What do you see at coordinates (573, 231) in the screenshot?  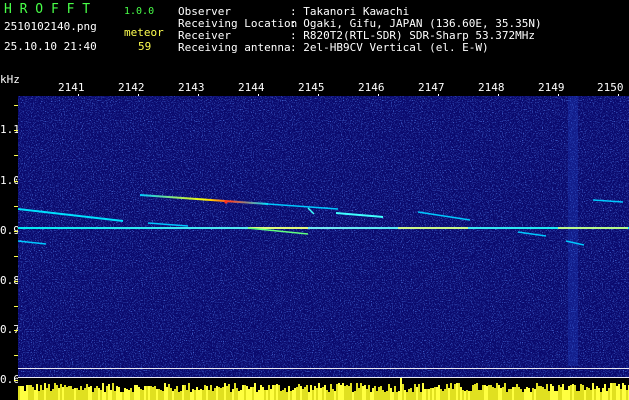 I see `noise-column` at bounding box center [573, 231].